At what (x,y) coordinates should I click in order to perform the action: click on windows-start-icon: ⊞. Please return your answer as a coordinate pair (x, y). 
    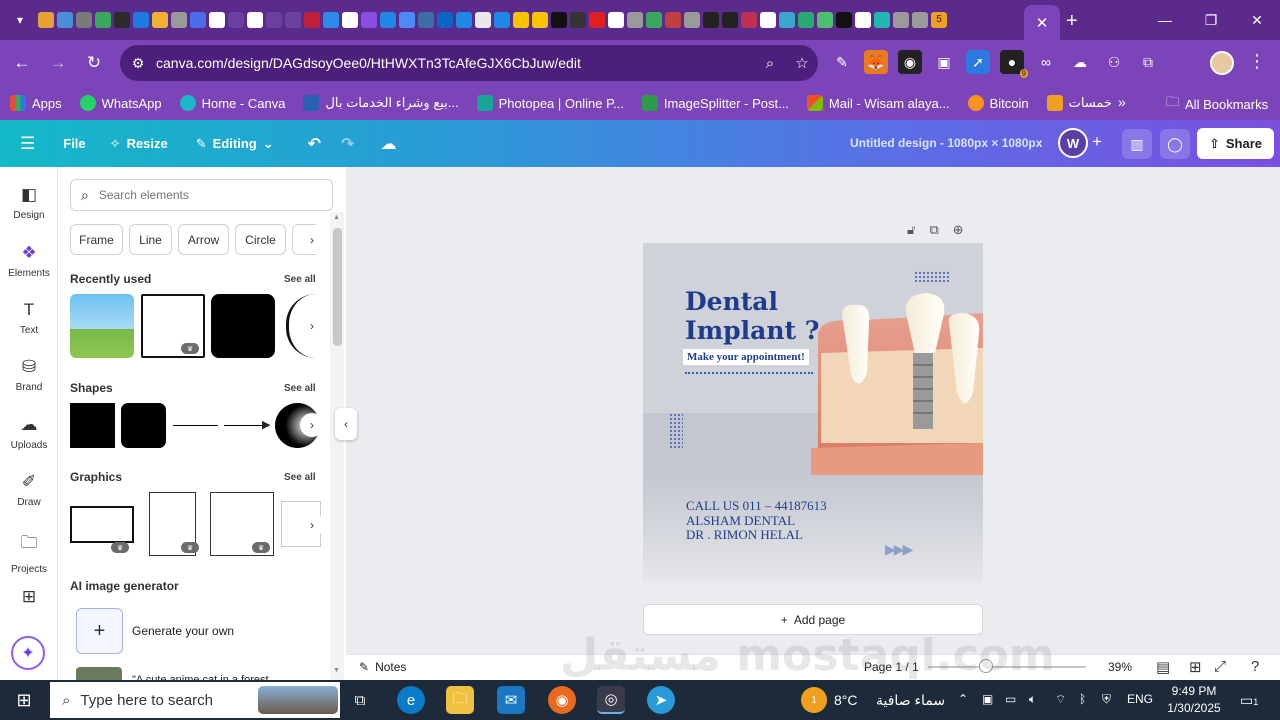
    Looking at the image, I should click on (24, 700).